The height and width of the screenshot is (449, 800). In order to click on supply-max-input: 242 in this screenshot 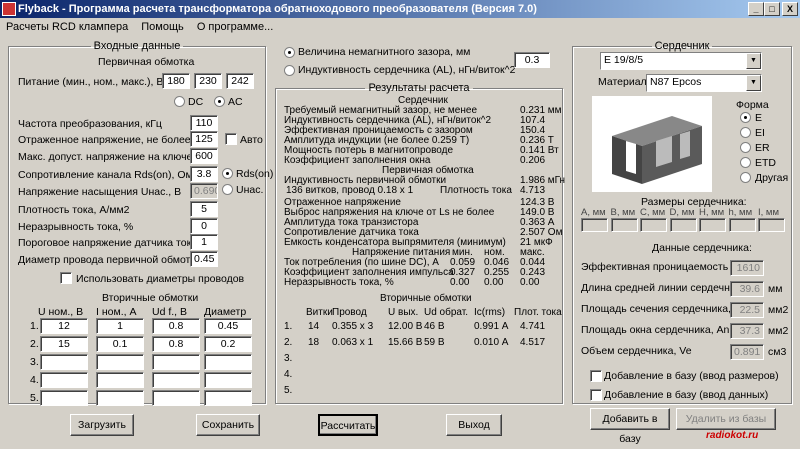, I will do `click(240, 81)`.